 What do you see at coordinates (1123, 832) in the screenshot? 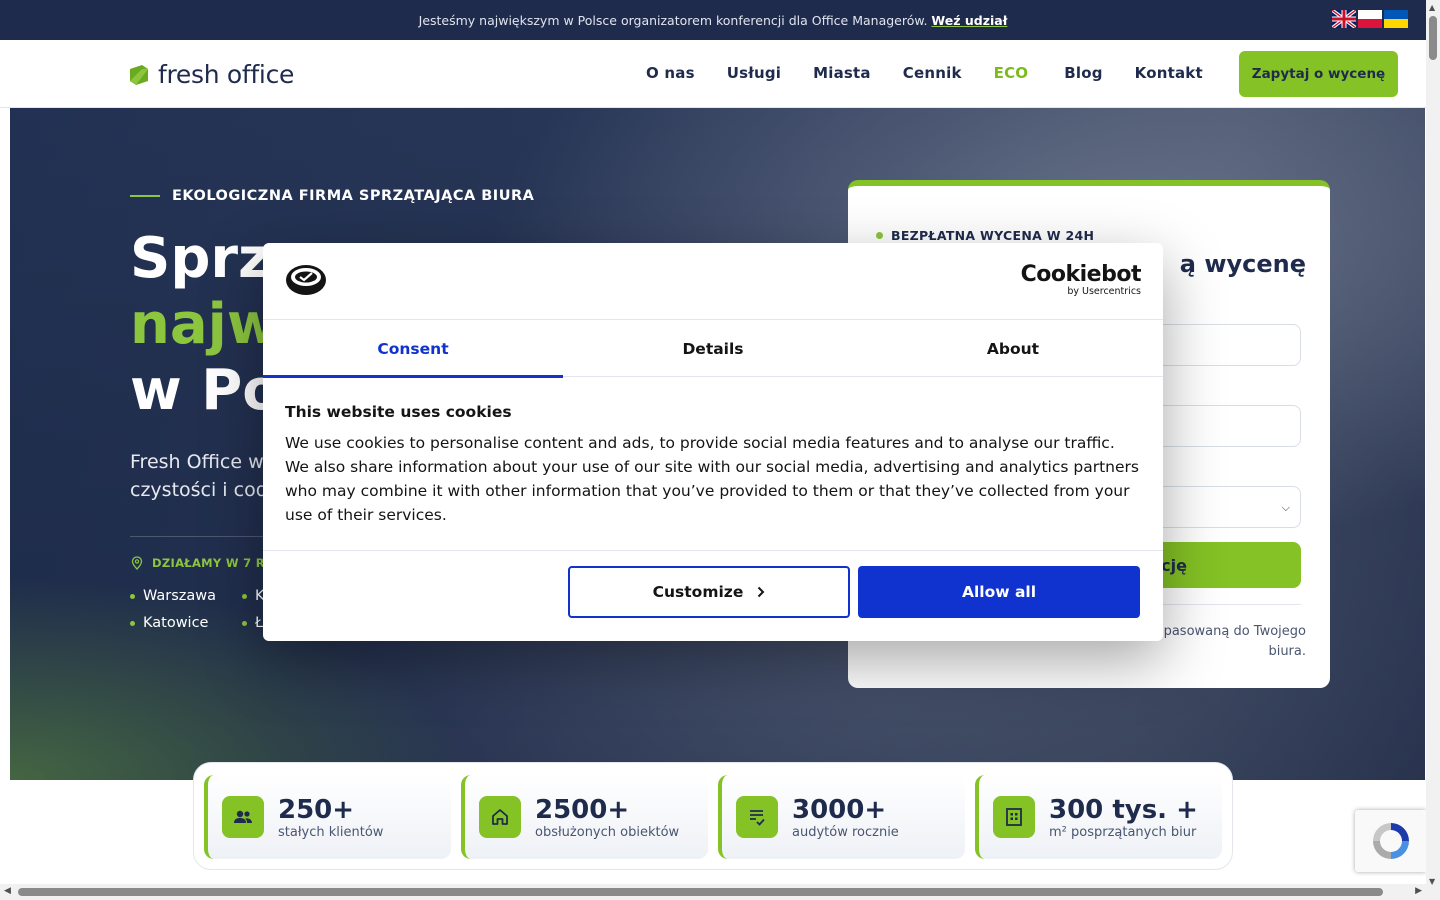
I see `stat-label: m² posprzątanych biur` at bounding box center [1123, 832].